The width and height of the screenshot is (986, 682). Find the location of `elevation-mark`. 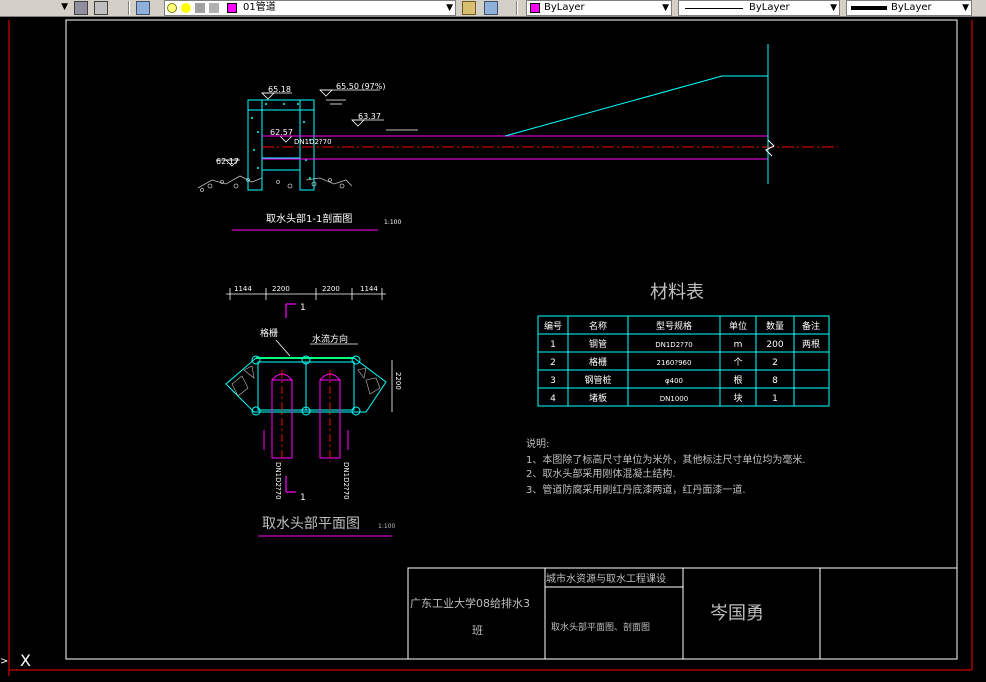

elevation-mark is located at coordinates (326, 93).